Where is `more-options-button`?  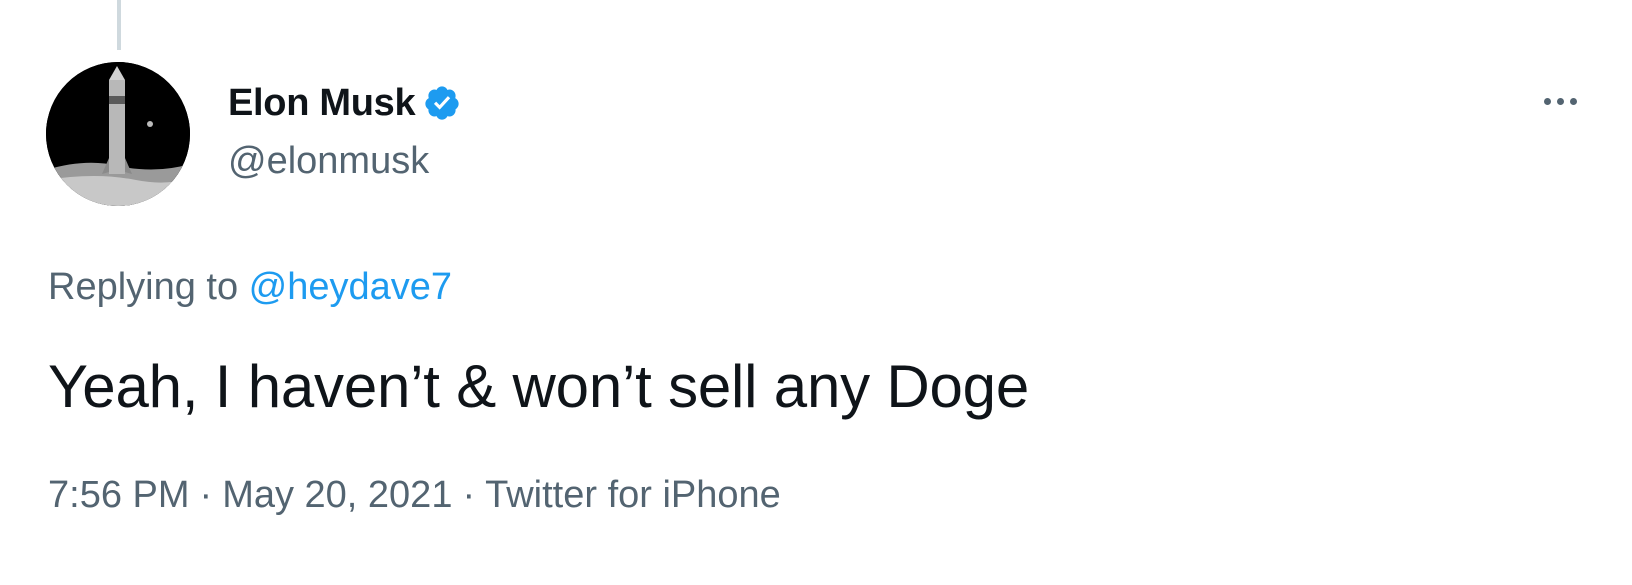
more-options-button is located at coordinates (1560, 101).